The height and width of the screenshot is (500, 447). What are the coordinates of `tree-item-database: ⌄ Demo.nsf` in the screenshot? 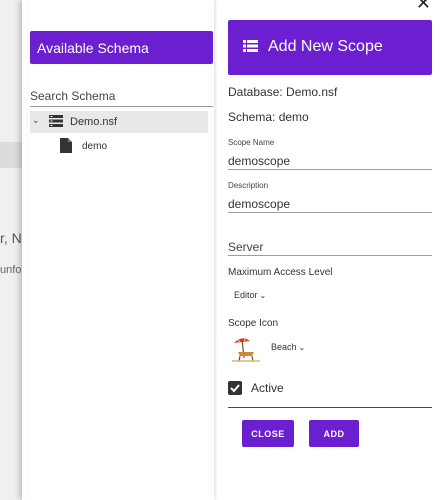 It's located at (119, 122).